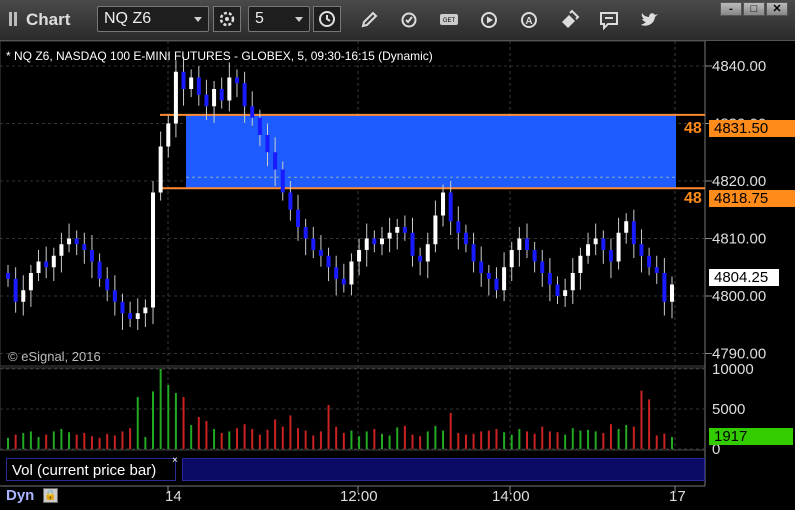 This screenshot has width=795, height=510. What do you see at coordinates (739, 66) in the screenshot?
I see `price-axis-label: 4840.00` at bounding box center [739, 66].